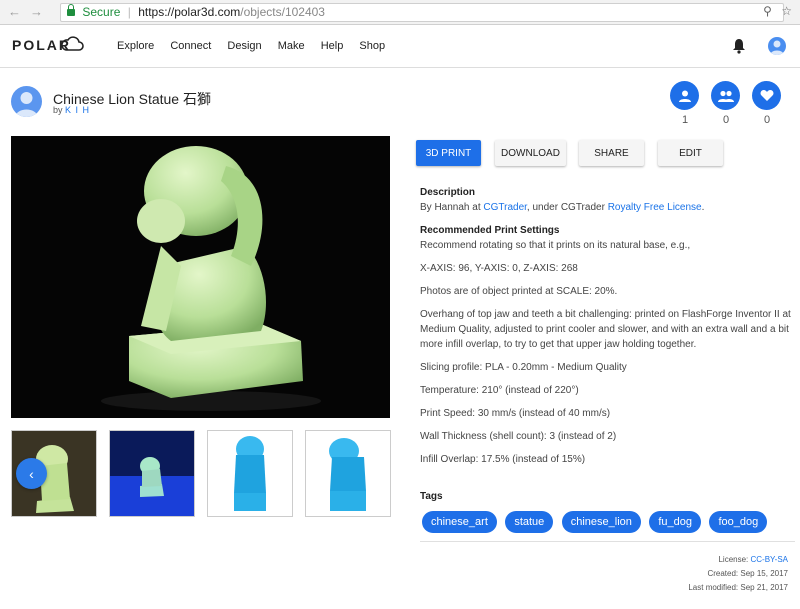 Image resolution: width=800 pixels, height=609 pixels. I want to click on thumbnail-model-render-side, so click(348, 473).